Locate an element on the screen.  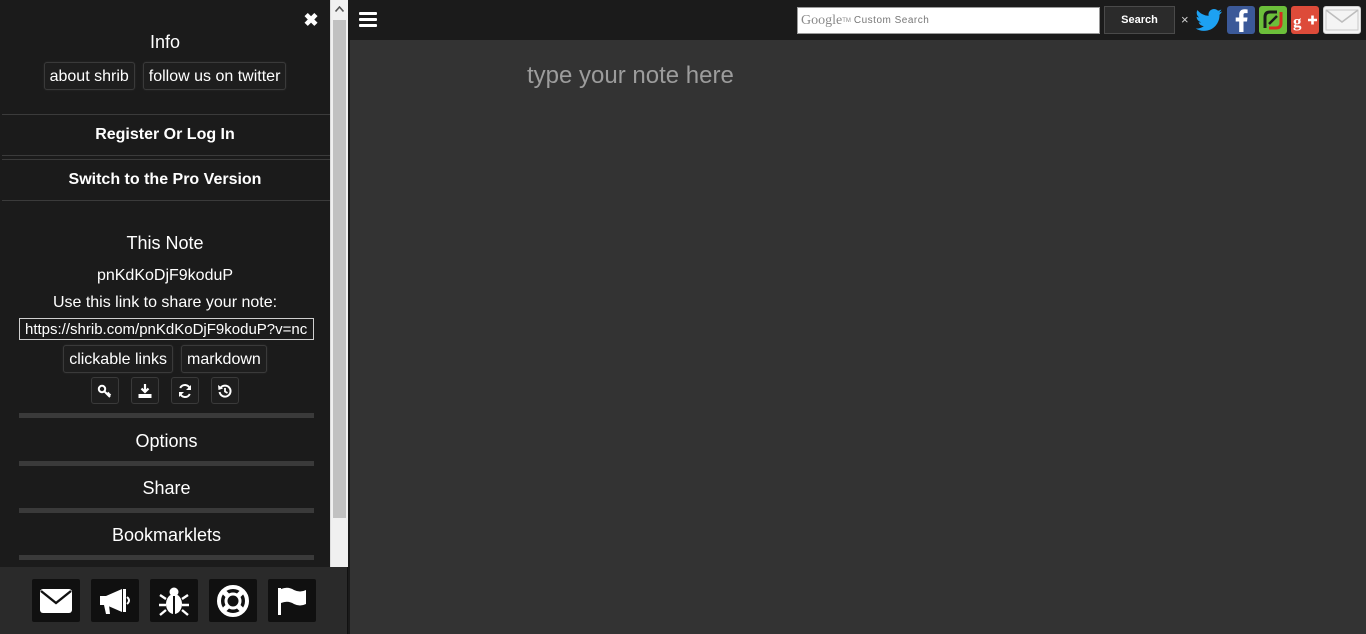
clear-search-button: × is located at coordinates (1185, 19).